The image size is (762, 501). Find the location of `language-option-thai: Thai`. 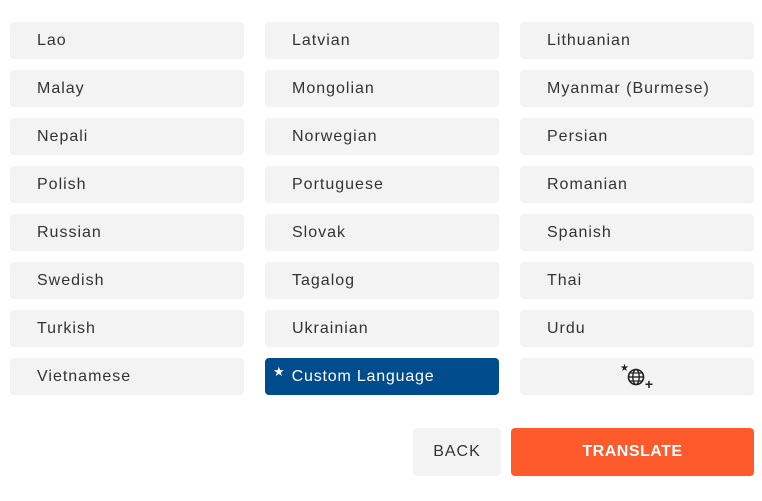

language-option-thai: Thai is located at coordinates (637, 280).